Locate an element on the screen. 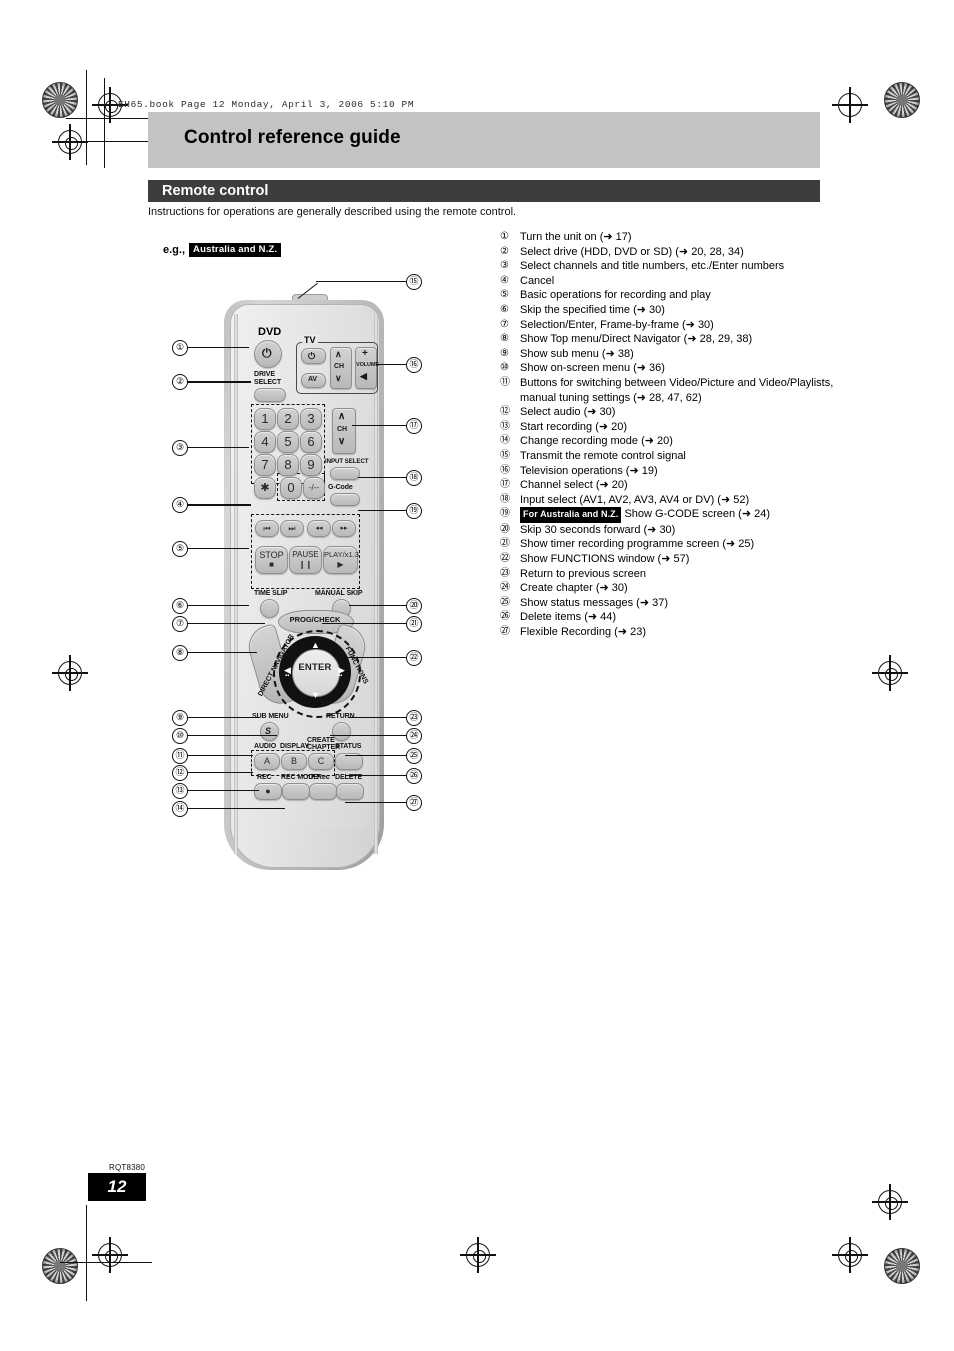 The width and height of the screenshot is (954, 1351). page-number: 12 is located at coordinates (117, 1186).